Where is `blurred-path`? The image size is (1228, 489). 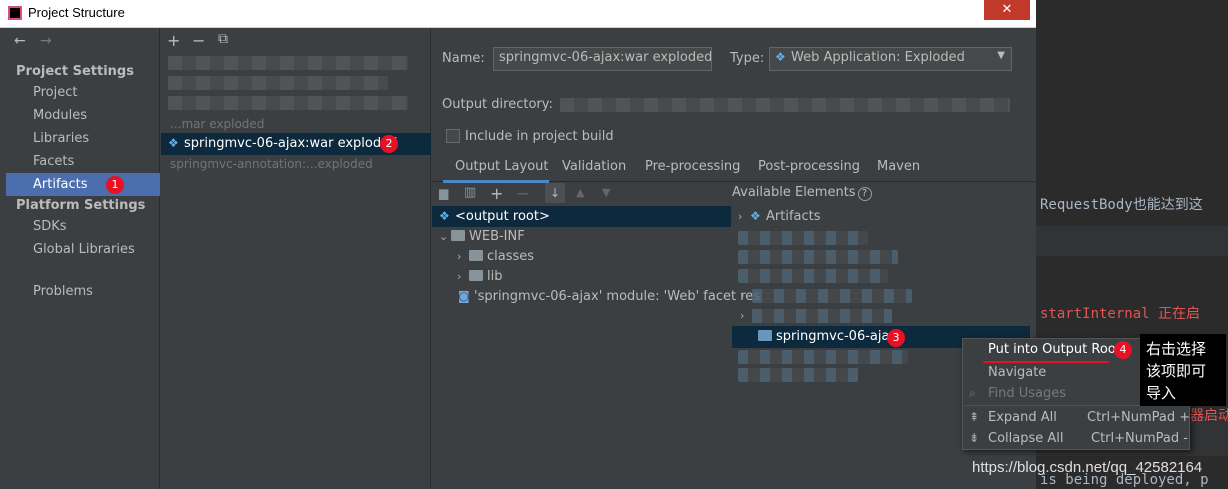 blurred-path is located at coordinates (785, 105).